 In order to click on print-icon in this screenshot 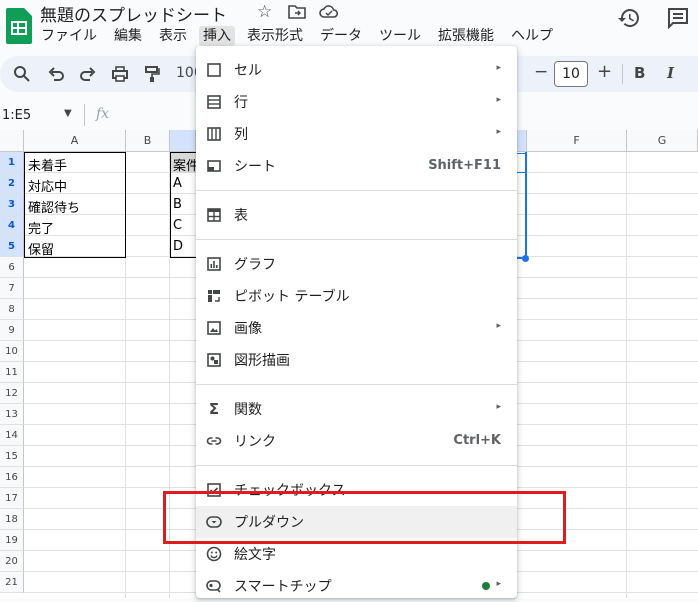, I will do `click(120, 74)`.